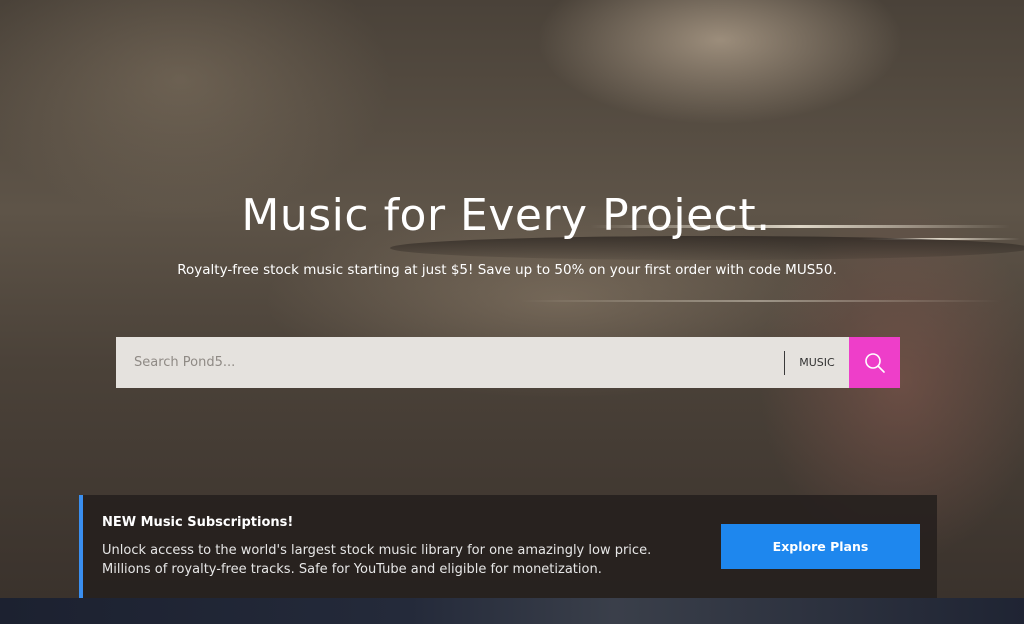  Describe the element at coordinates (817, 362) in the screenshot. I see `category-select: MUSIC` at that location.